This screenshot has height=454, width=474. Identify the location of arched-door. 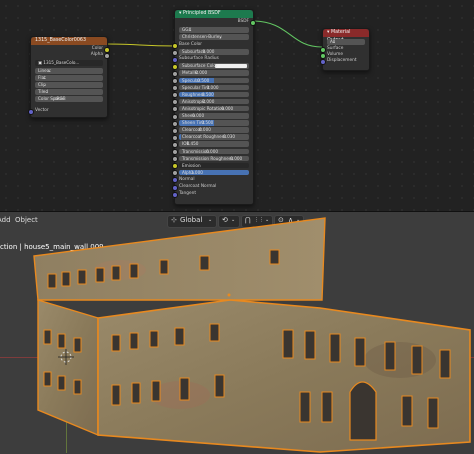
(363, 411).